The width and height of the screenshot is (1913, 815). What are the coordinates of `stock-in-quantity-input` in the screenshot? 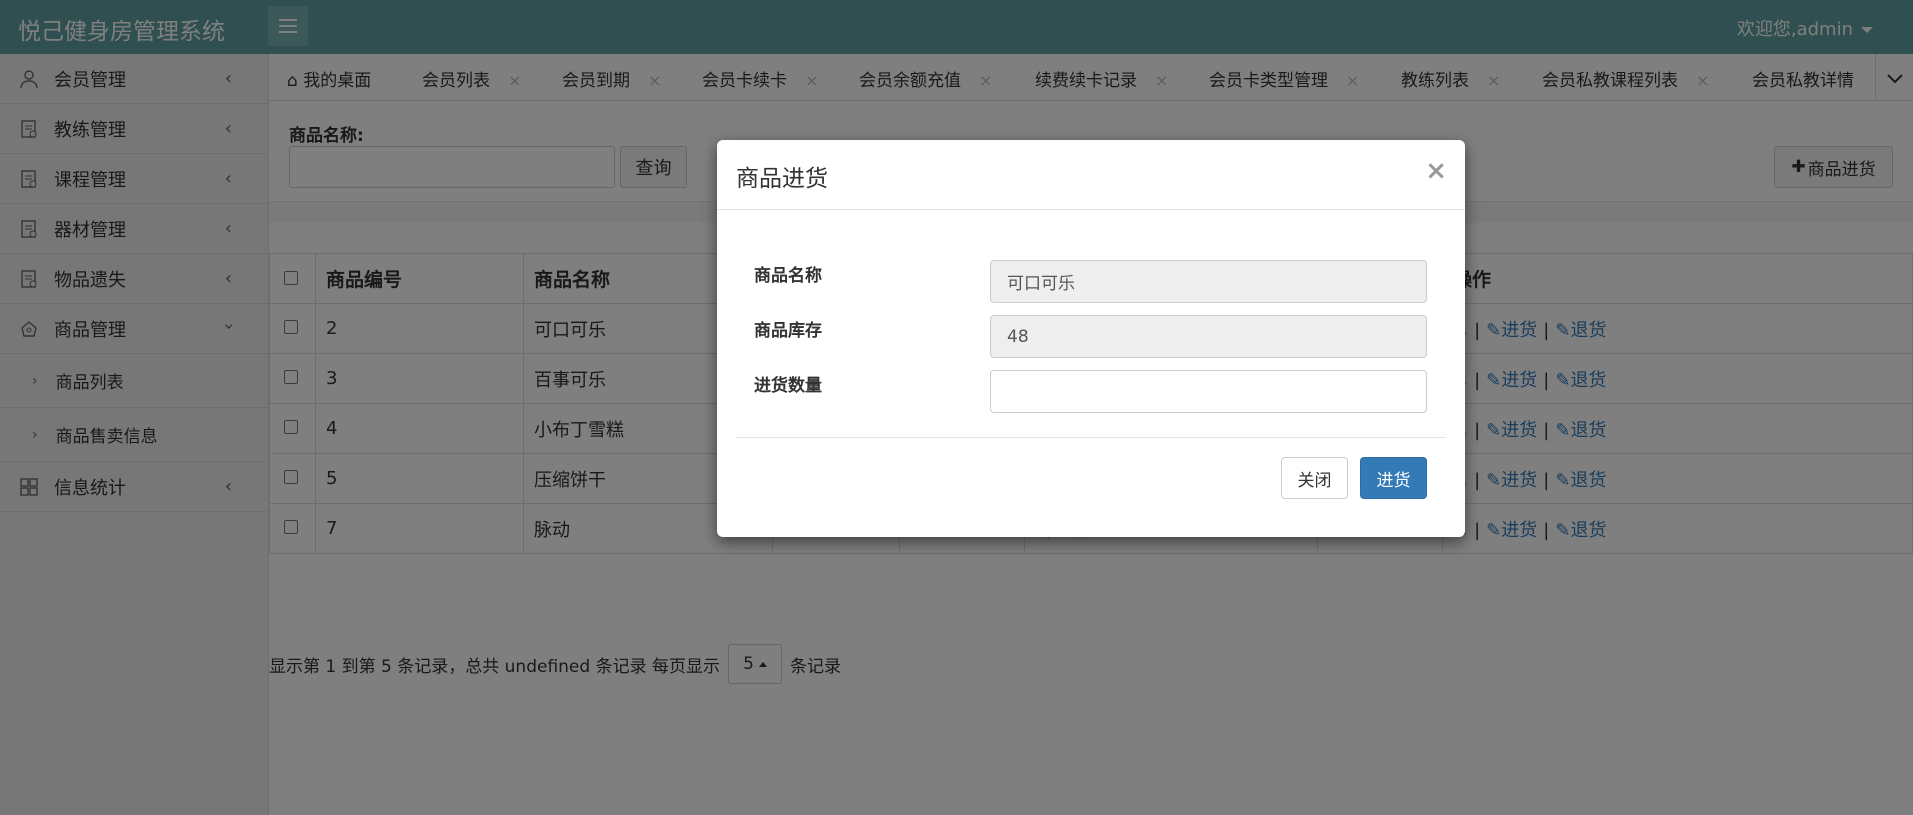 It's located at (1208, 391).